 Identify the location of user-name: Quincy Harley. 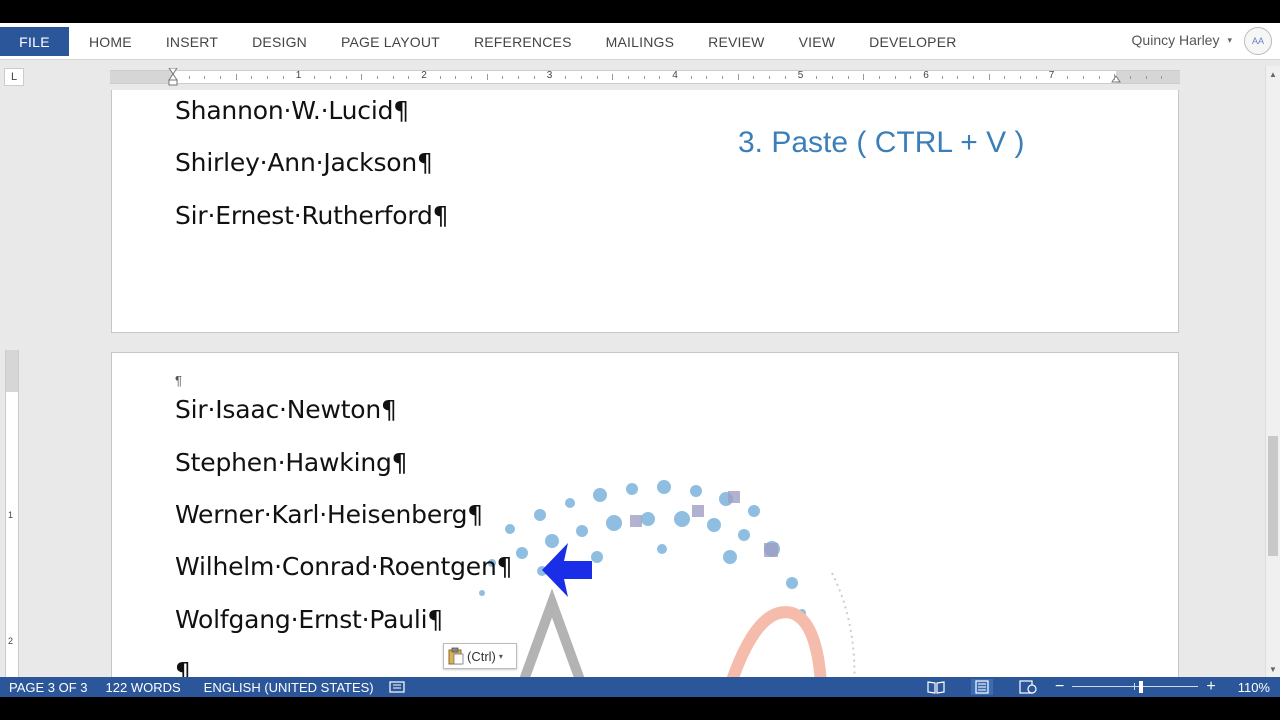
(1175, 40).